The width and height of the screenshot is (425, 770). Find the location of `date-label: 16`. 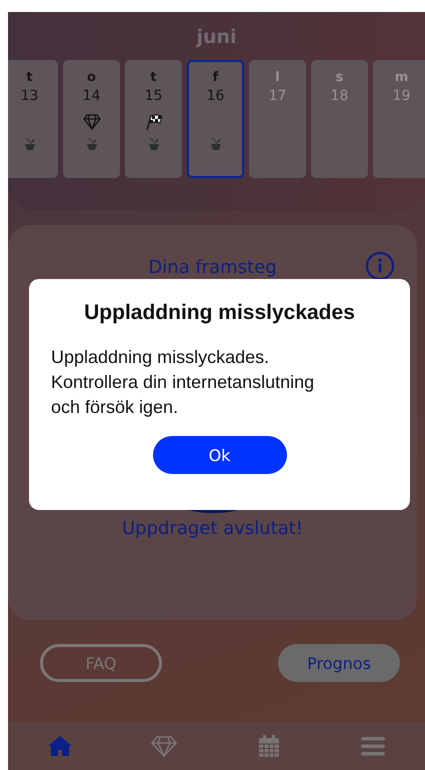

date-label: 16 is located at coordinates (215, 96).